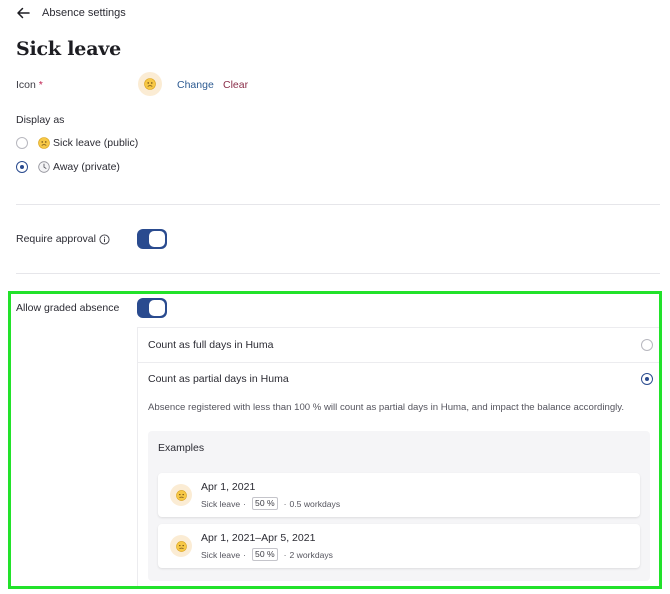 Image resolution: width=670 pixels, height=594 pixels. I want to click on option-full-days: Count as full days in Huma, so click(400, 345).